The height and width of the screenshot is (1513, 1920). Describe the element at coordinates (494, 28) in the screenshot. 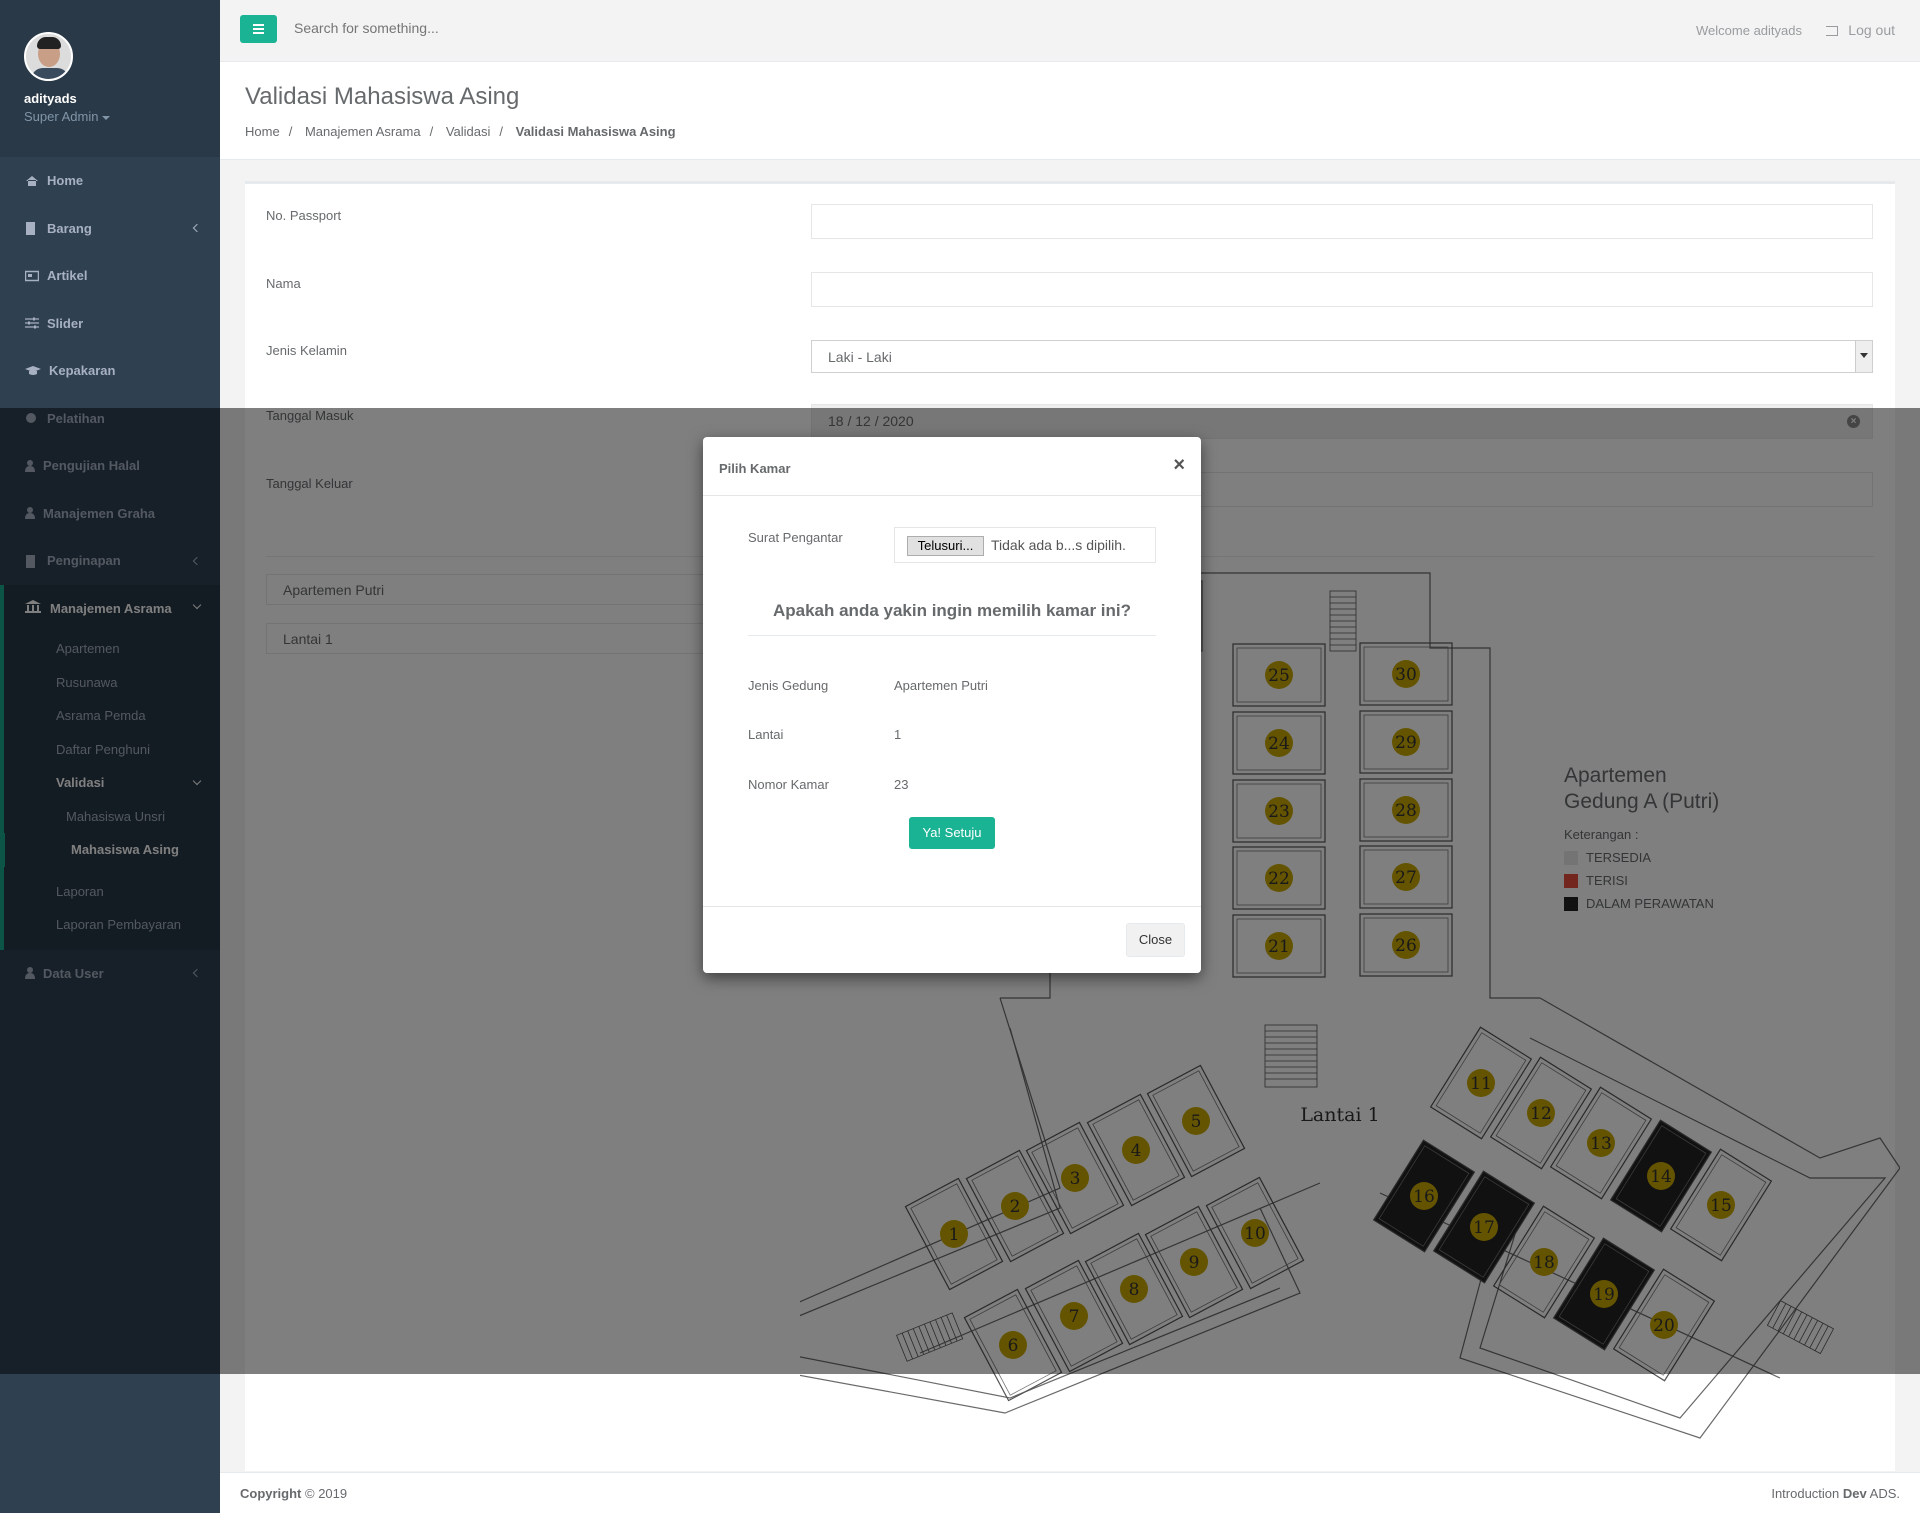

I see `search-input` at that location.